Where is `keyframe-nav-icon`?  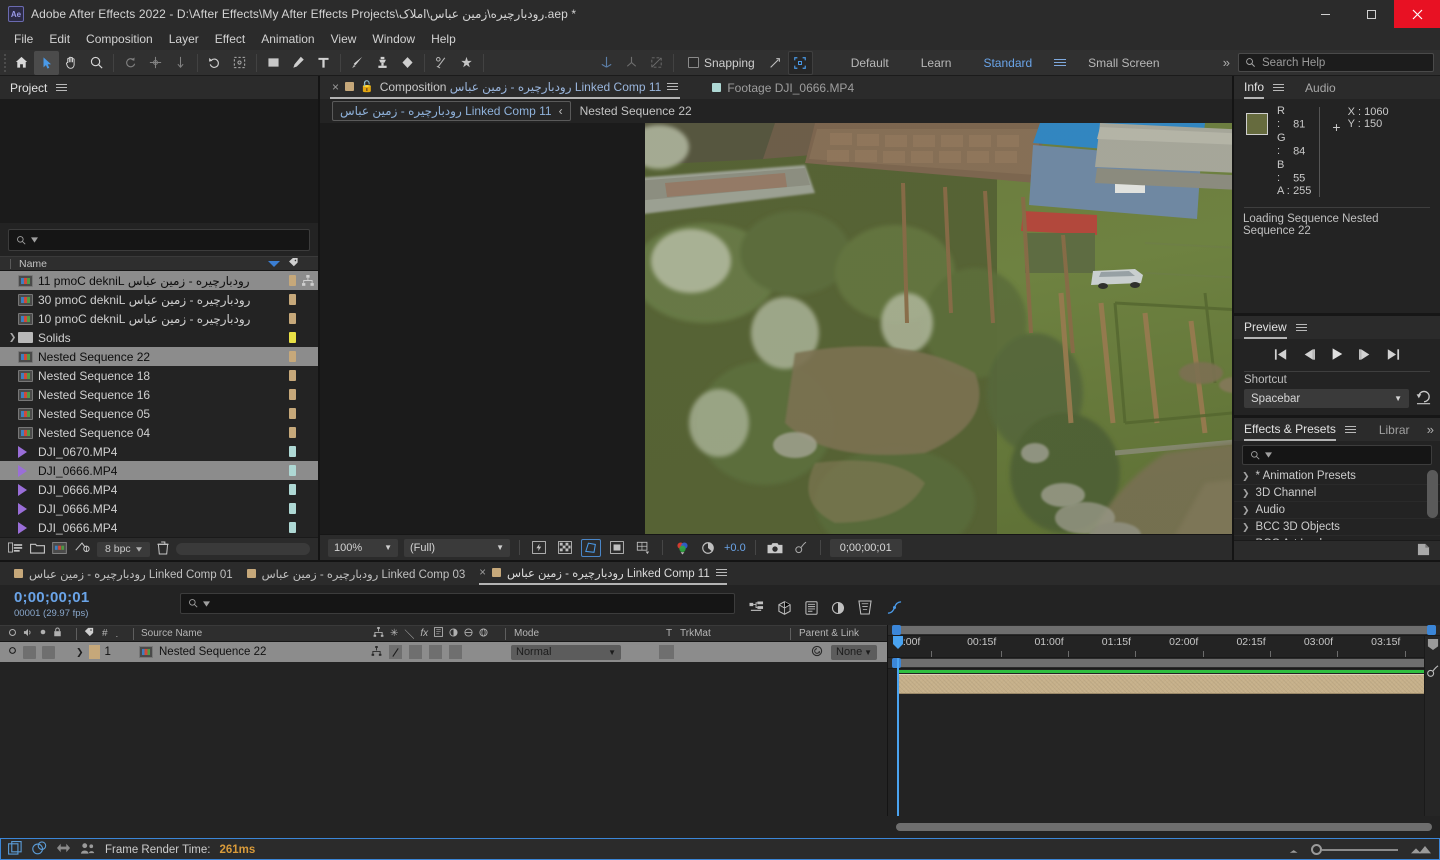 keyframe-nav-icon is located at coordinates (1432, 644).